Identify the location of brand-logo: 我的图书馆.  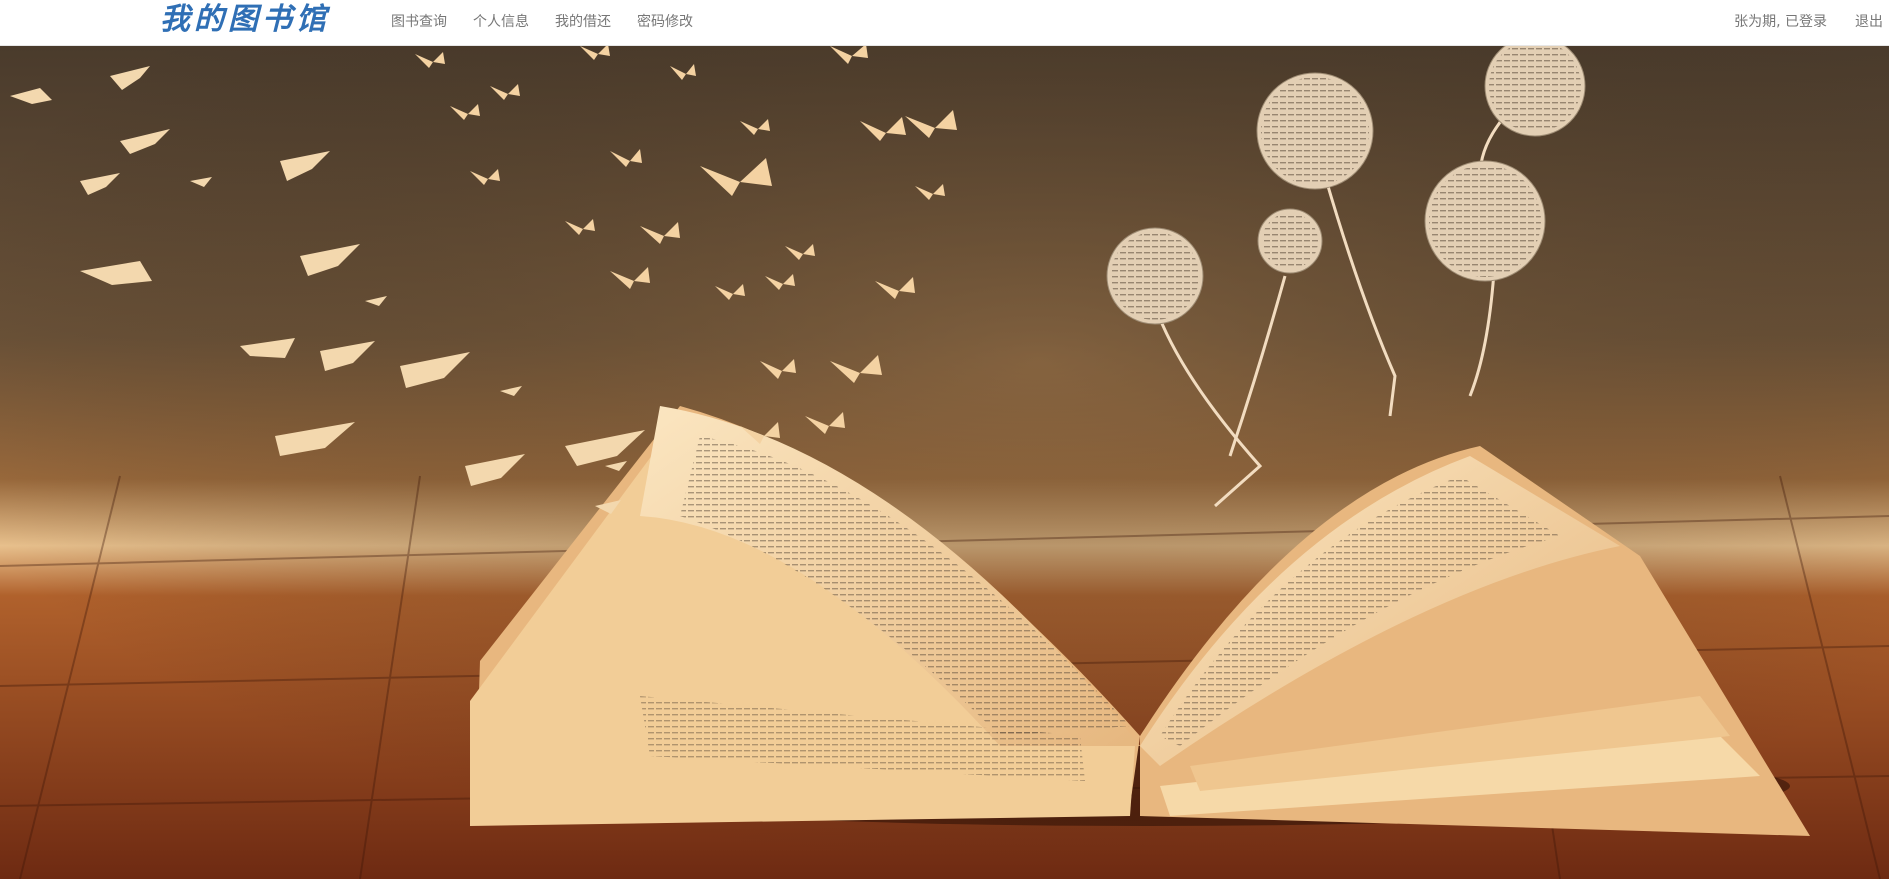
(245, 20).